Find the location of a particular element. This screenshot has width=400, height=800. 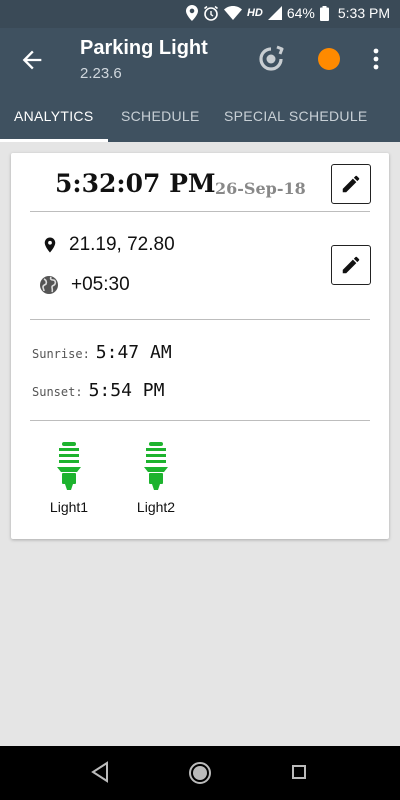

circle-home-icon is located at coordinates (200, 773).